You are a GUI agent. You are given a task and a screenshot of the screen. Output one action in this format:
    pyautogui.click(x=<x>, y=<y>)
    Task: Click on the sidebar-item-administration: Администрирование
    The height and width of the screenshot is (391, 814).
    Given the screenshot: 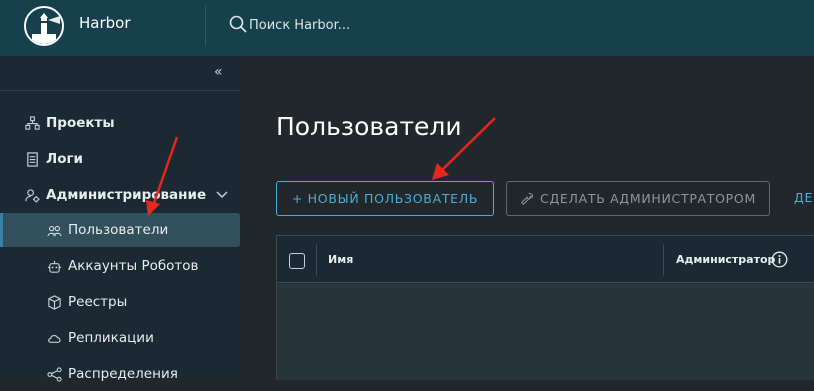 What is the action you would take?
    pyautogui.click(x=120, y=195)
    